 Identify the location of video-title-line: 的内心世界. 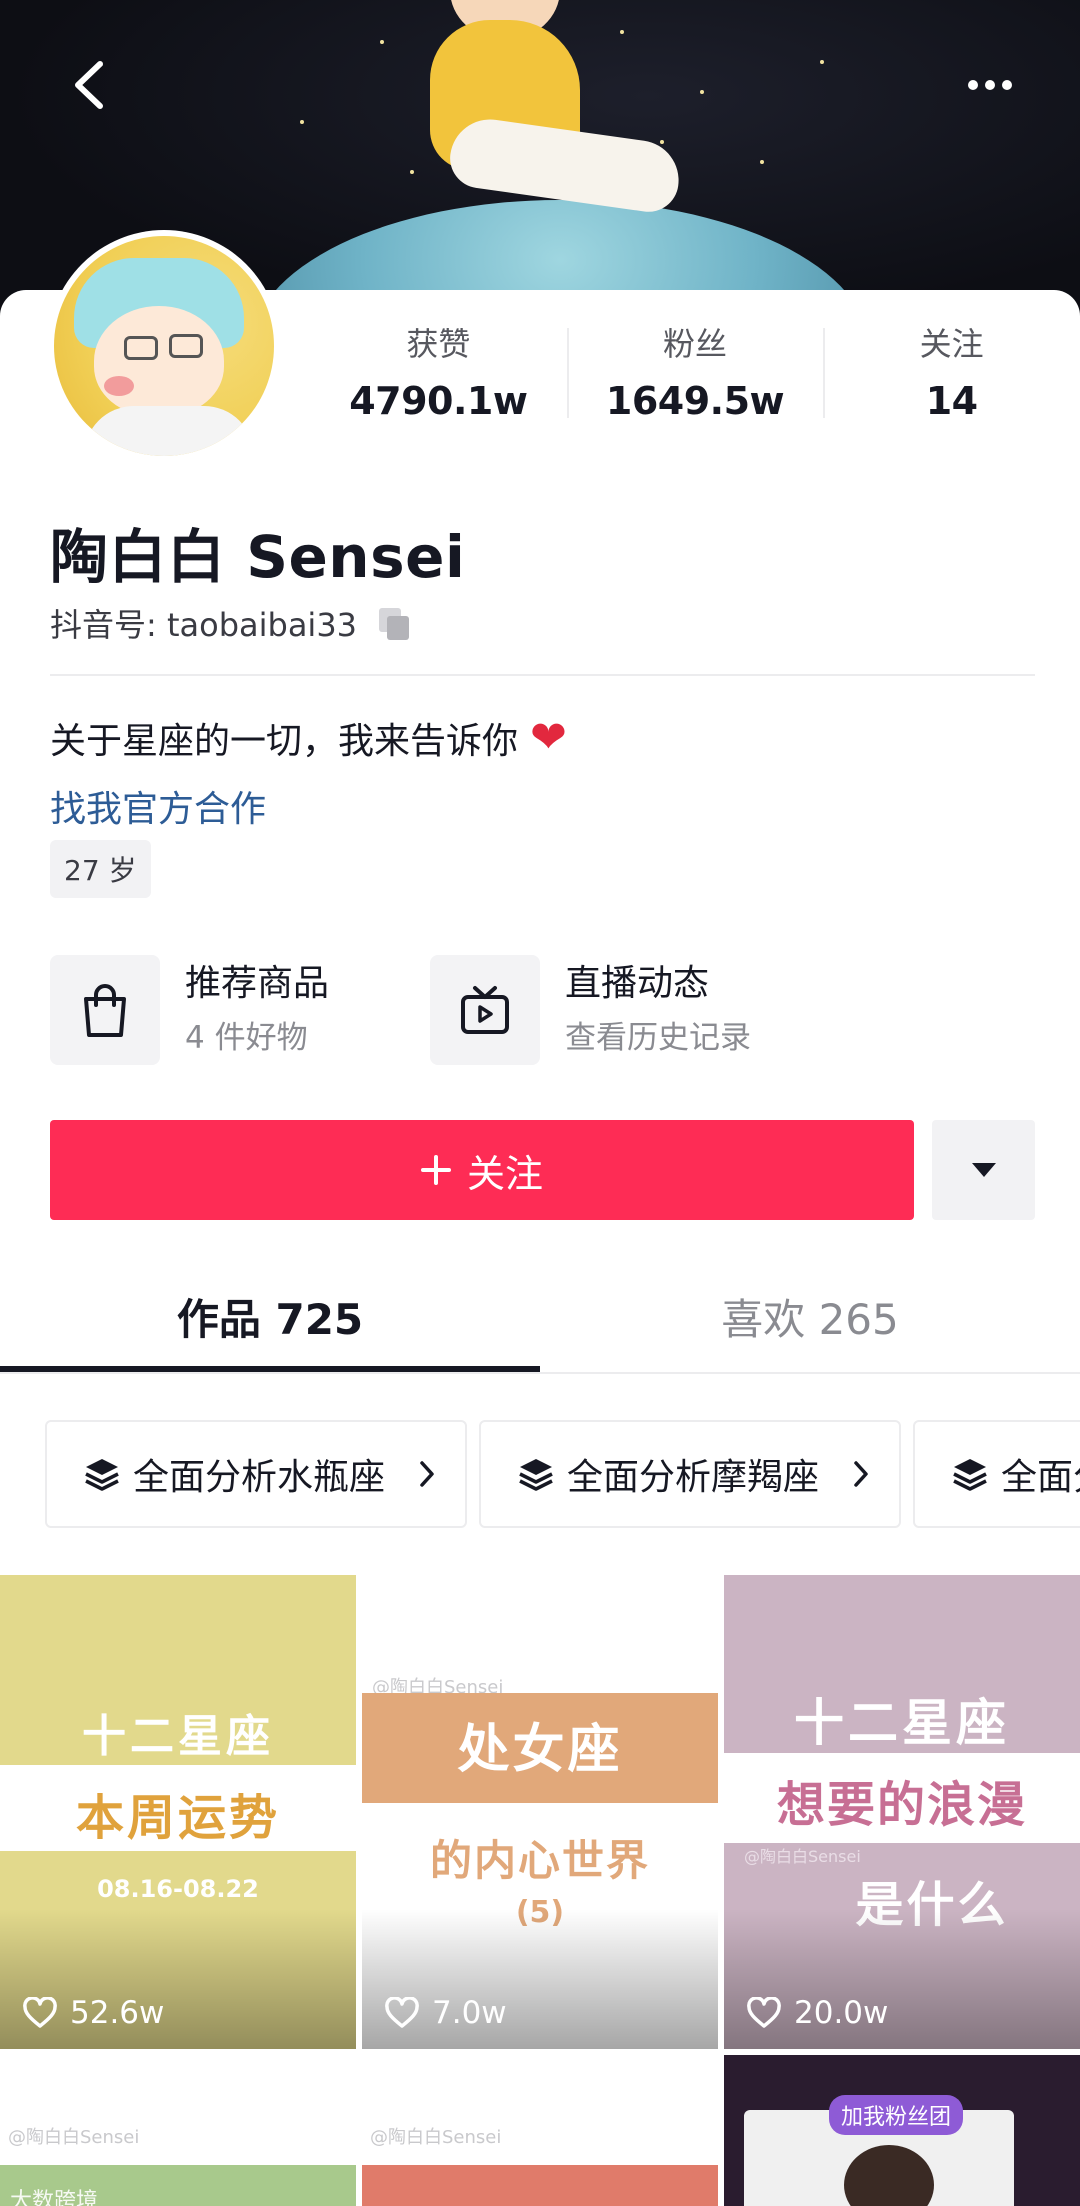
(539, 1860).